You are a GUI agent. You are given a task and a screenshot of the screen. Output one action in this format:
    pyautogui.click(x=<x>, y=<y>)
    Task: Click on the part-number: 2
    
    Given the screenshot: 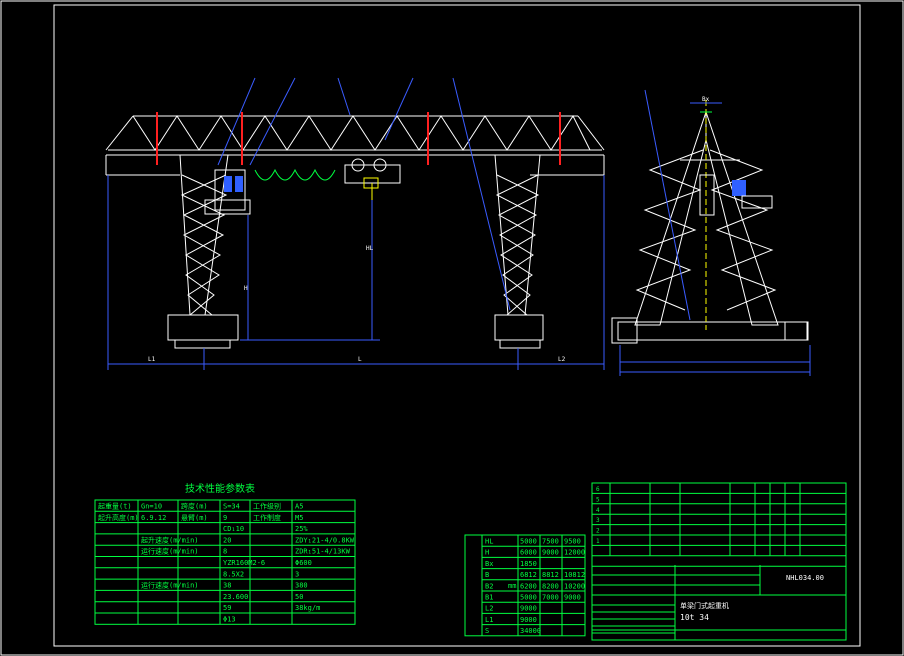 What is the action you would take?
    pyautogui.click(x=598, y=531)
    